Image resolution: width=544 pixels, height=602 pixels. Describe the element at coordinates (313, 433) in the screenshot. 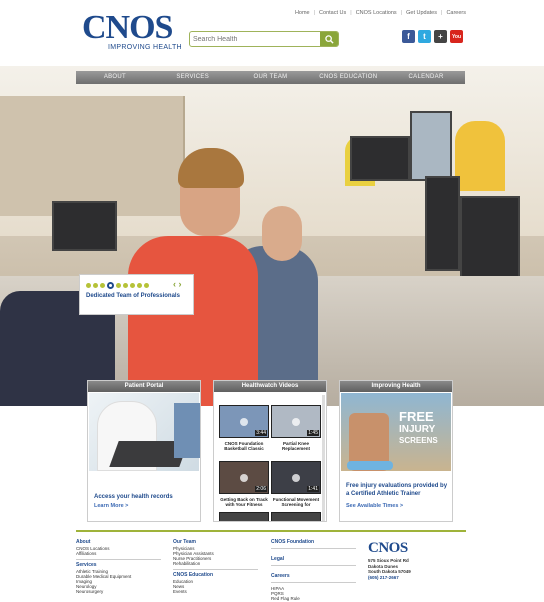

I see `video-duration: 1:45` at that location.